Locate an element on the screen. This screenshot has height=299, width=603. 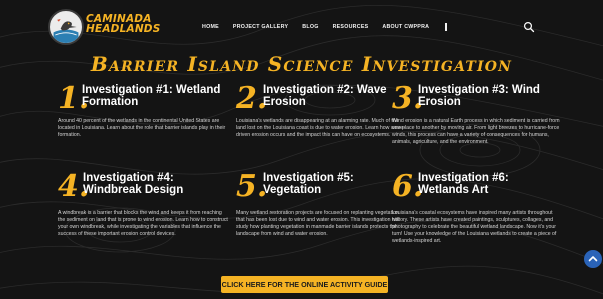
scroll-to-top-button is located at coordinates (593, 259).